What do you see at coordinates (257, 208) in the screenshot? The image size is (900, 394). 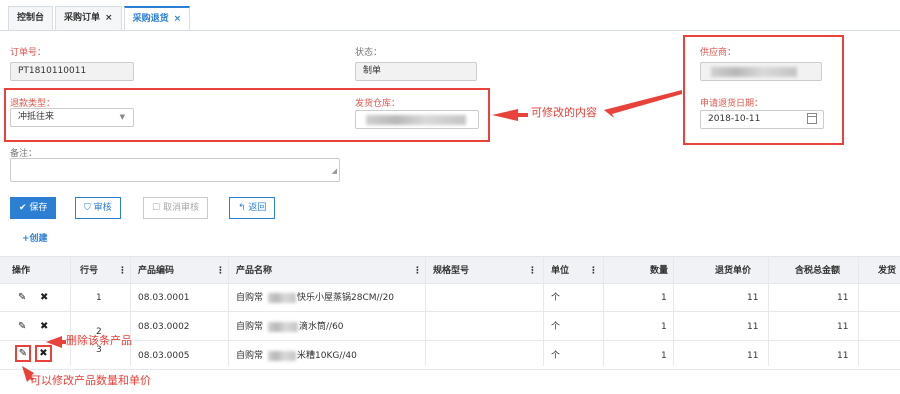 I see `back-label: 返回` at bounding box center [257, 208].